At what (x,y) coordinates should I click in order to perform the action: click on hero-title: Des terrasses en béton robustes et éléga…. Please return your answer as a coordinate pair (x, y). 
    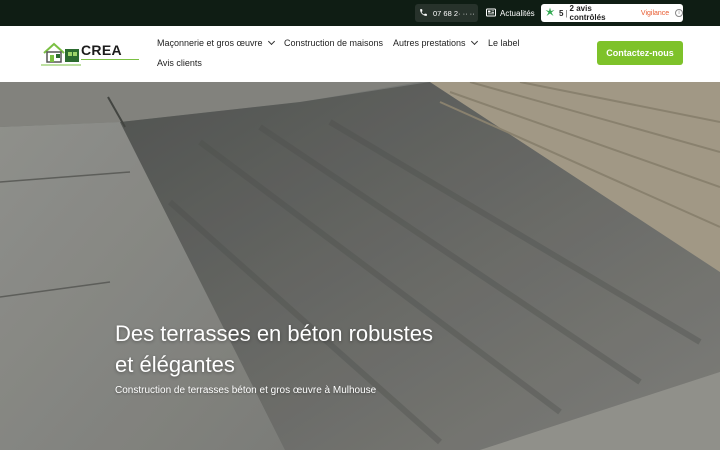
    Looking at the image, I should click on (305, 349).